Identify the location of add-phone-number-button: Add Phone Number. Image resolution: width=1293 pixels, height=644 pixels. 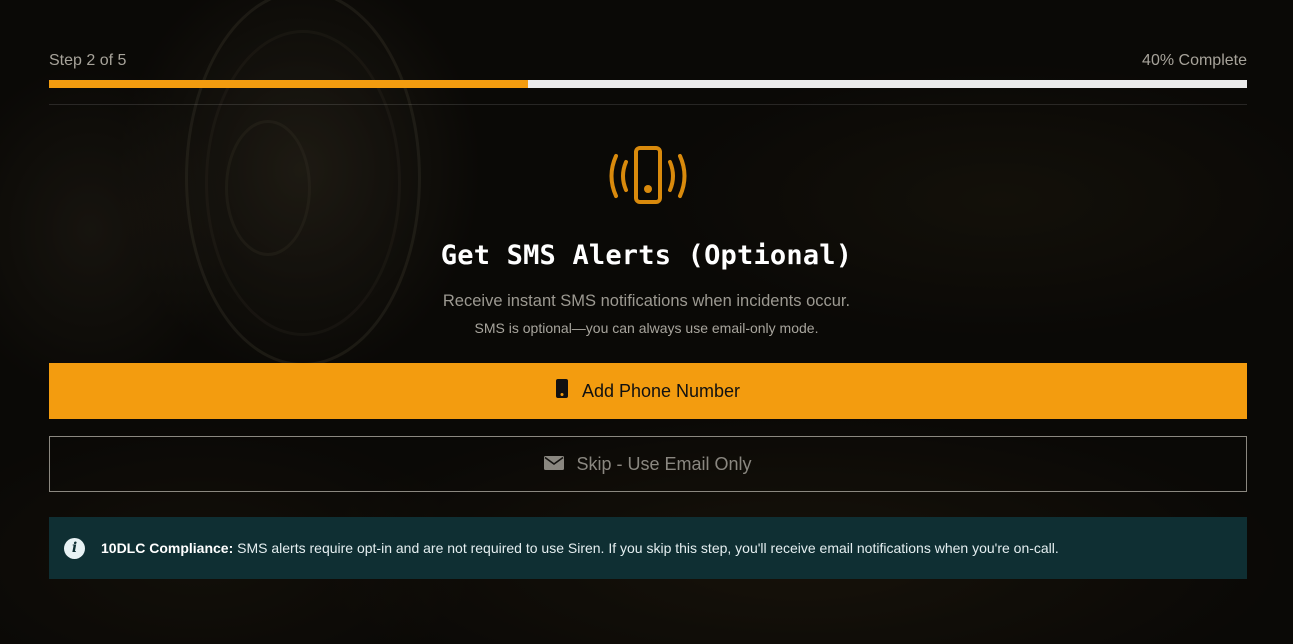
(648, 391).